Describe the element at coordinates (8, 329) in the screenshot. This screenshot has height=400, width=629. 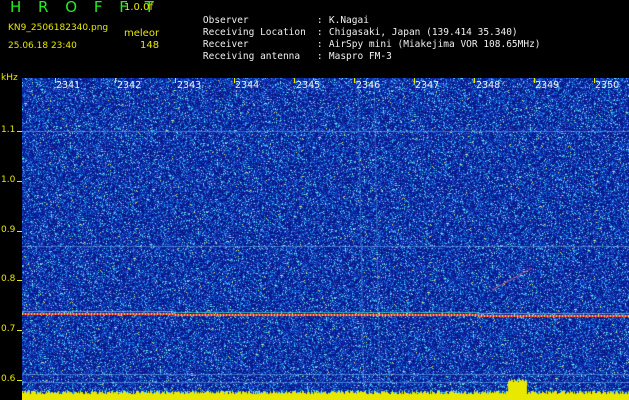
I see `y-tick-label: 0.7` at that location.